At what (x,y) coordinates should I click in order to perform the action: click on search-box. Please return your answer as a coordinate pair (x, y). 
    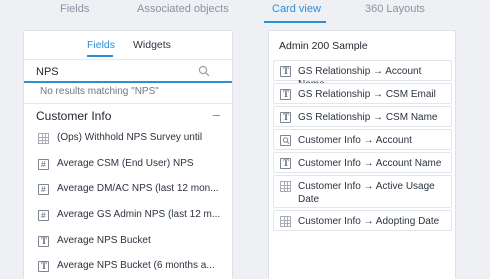
    Looking at the image, I should click on (128, 71).